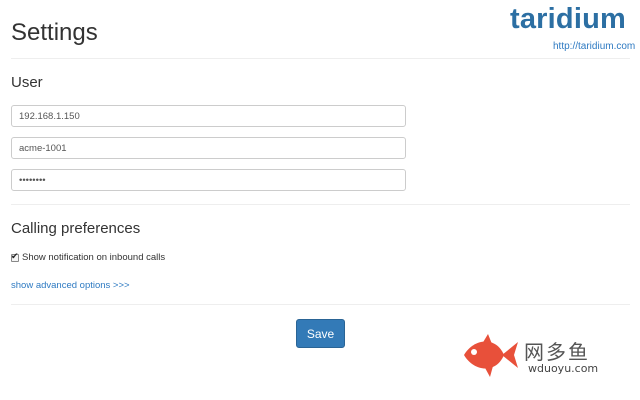 This screenshot has width=640, height=400. Describe the element at coordinates (94, 257) in the screenshot. I see `notification-checkbox-label: Show notification on inbound calls` at that location.